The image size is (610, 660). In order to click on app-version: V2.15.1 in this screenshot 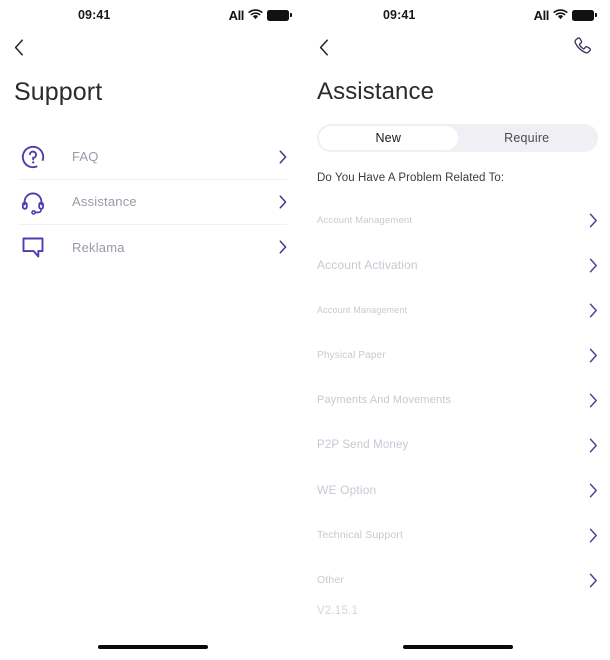, I will do `click(338, 610)`.